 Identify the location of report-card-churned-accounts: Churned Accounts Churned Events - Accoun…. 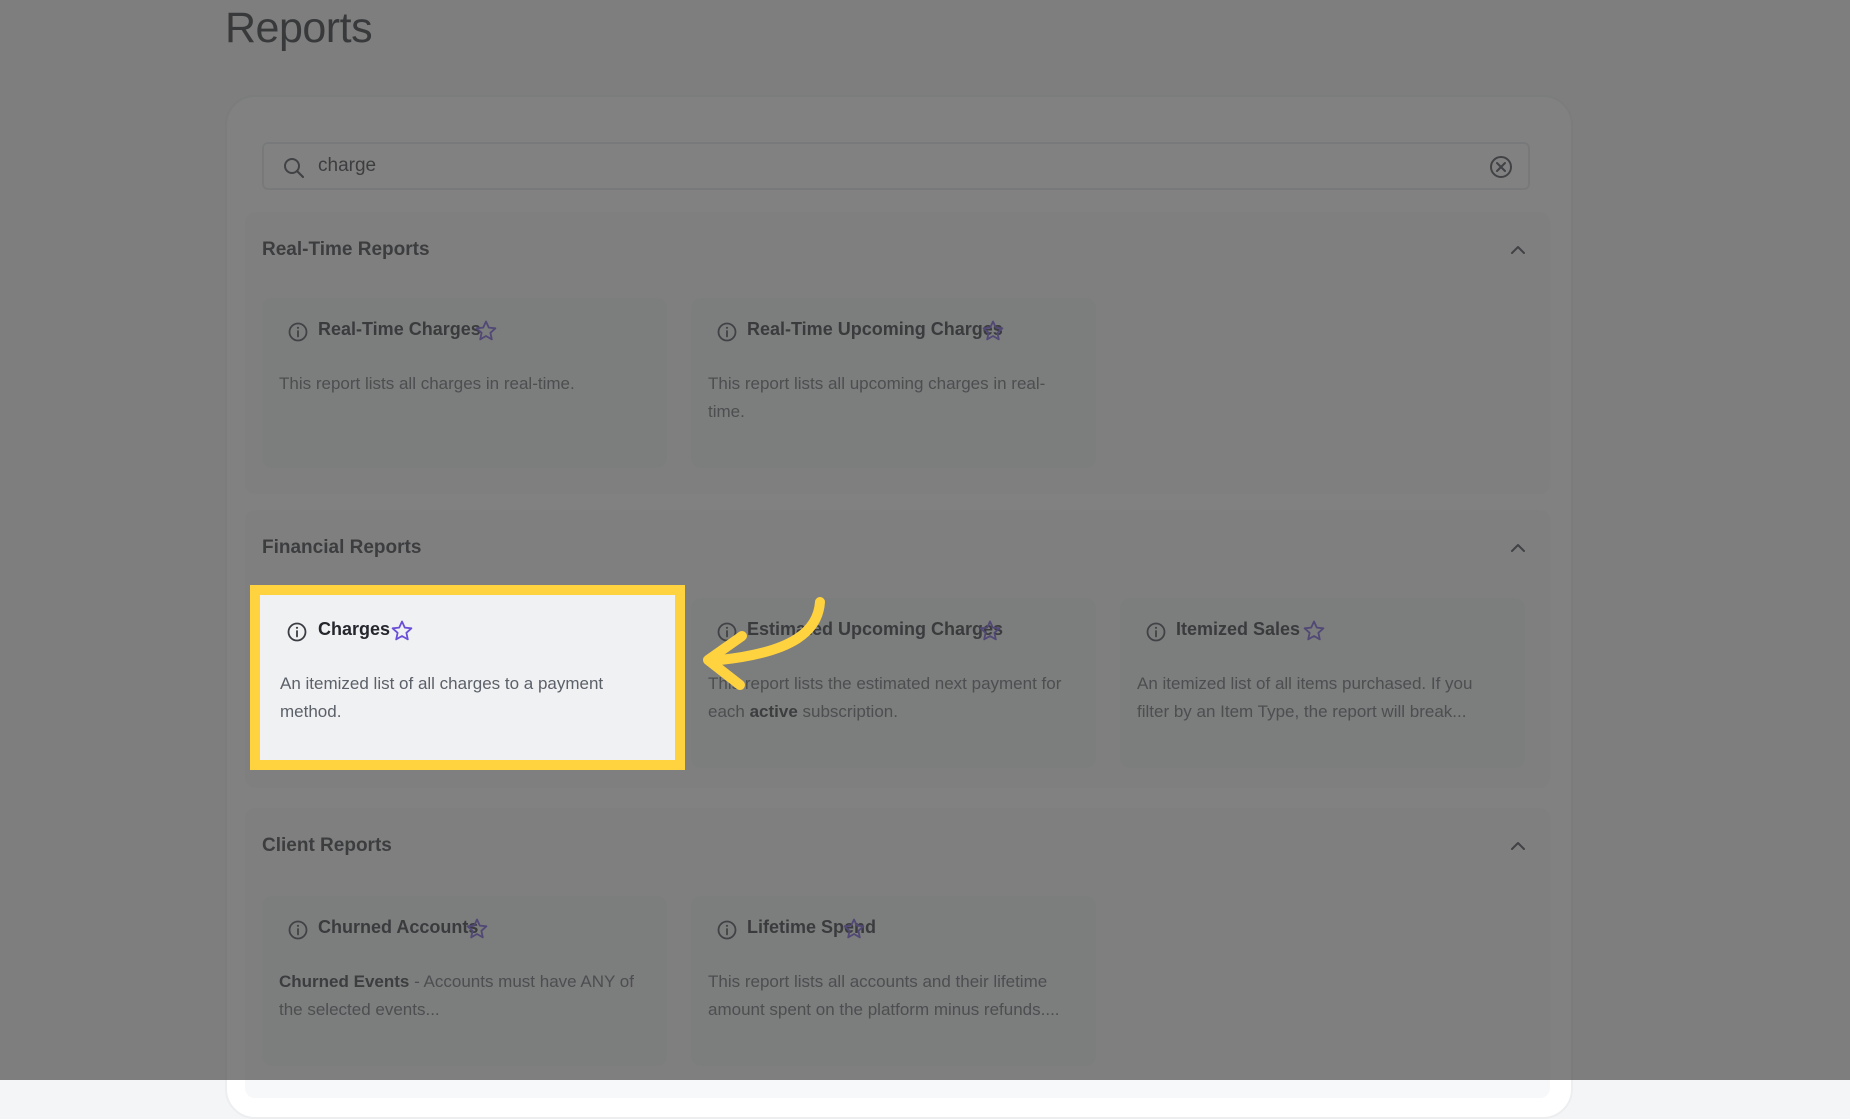
(464, 981).